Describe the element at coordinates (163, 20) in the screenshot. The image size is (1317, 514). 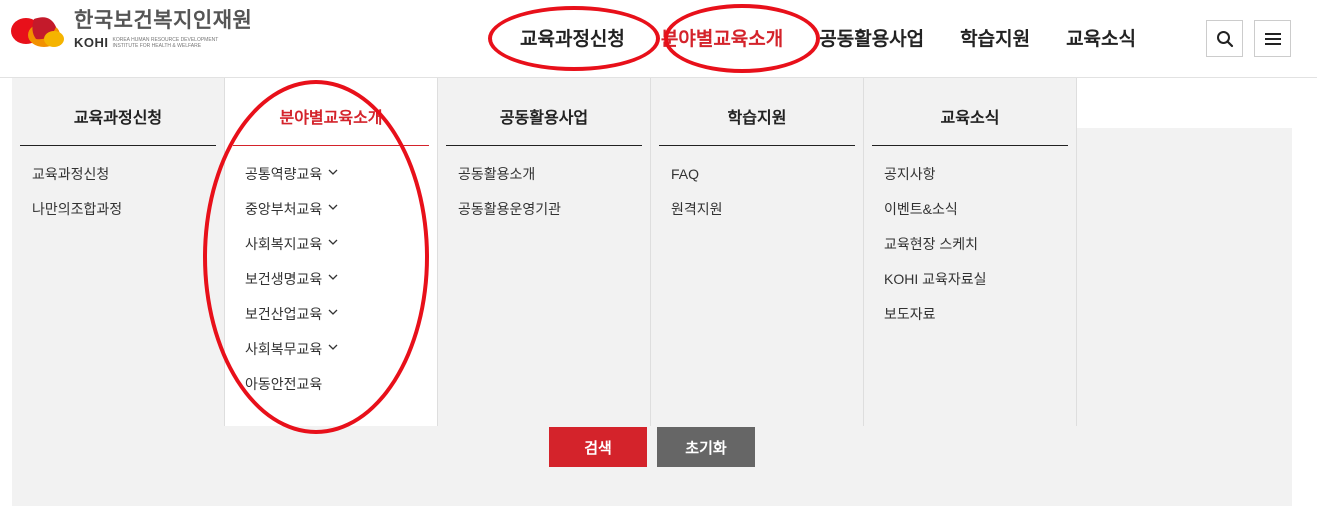
I see `logo-korean-name: 한국보건복지인재원` at that location.